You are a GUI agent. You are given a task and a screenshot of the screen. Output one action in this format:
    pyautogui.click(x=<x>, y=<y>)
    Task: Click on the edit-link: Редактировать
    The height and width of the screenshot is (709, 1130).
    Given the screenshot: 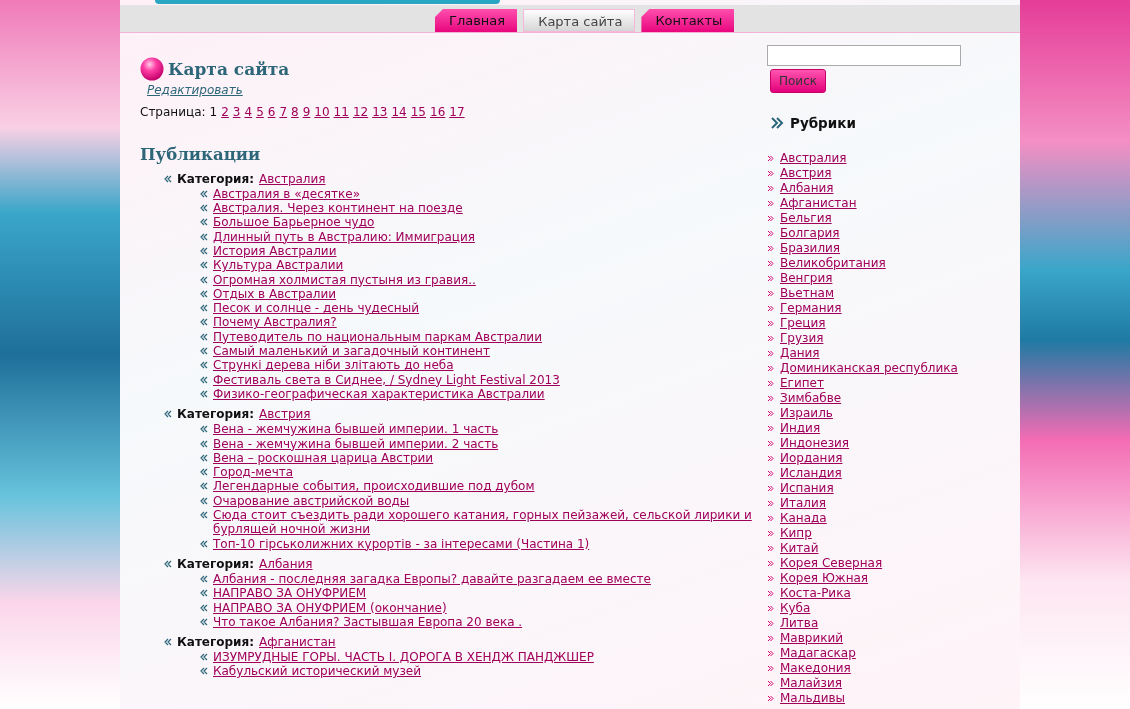 What is the action you would take?
    pyautogui.click(x=195, y=90)
    